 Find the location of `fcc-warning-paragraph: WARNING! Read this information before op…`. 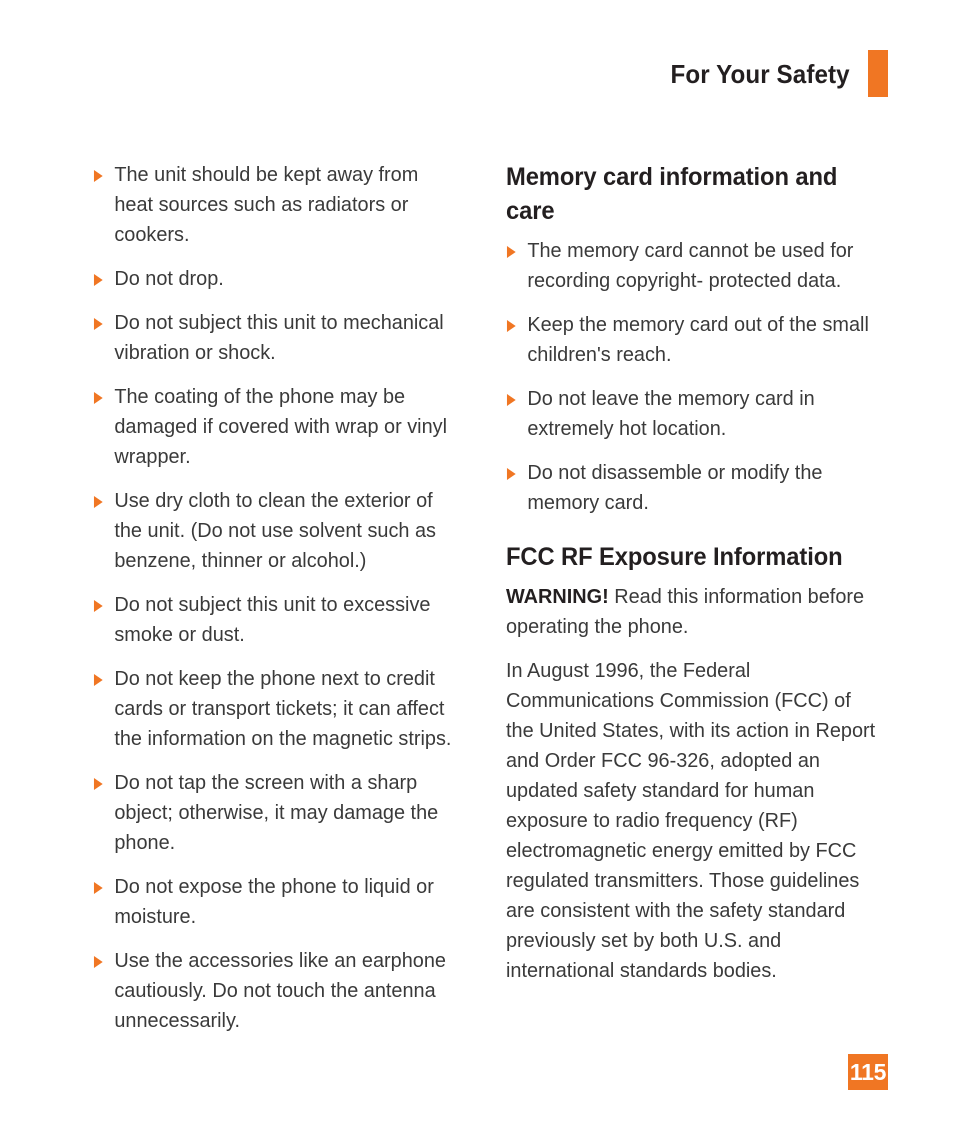

fcc-warning-paragraph: WARNING! Read this information before op… is located at coordinates (691, 612).